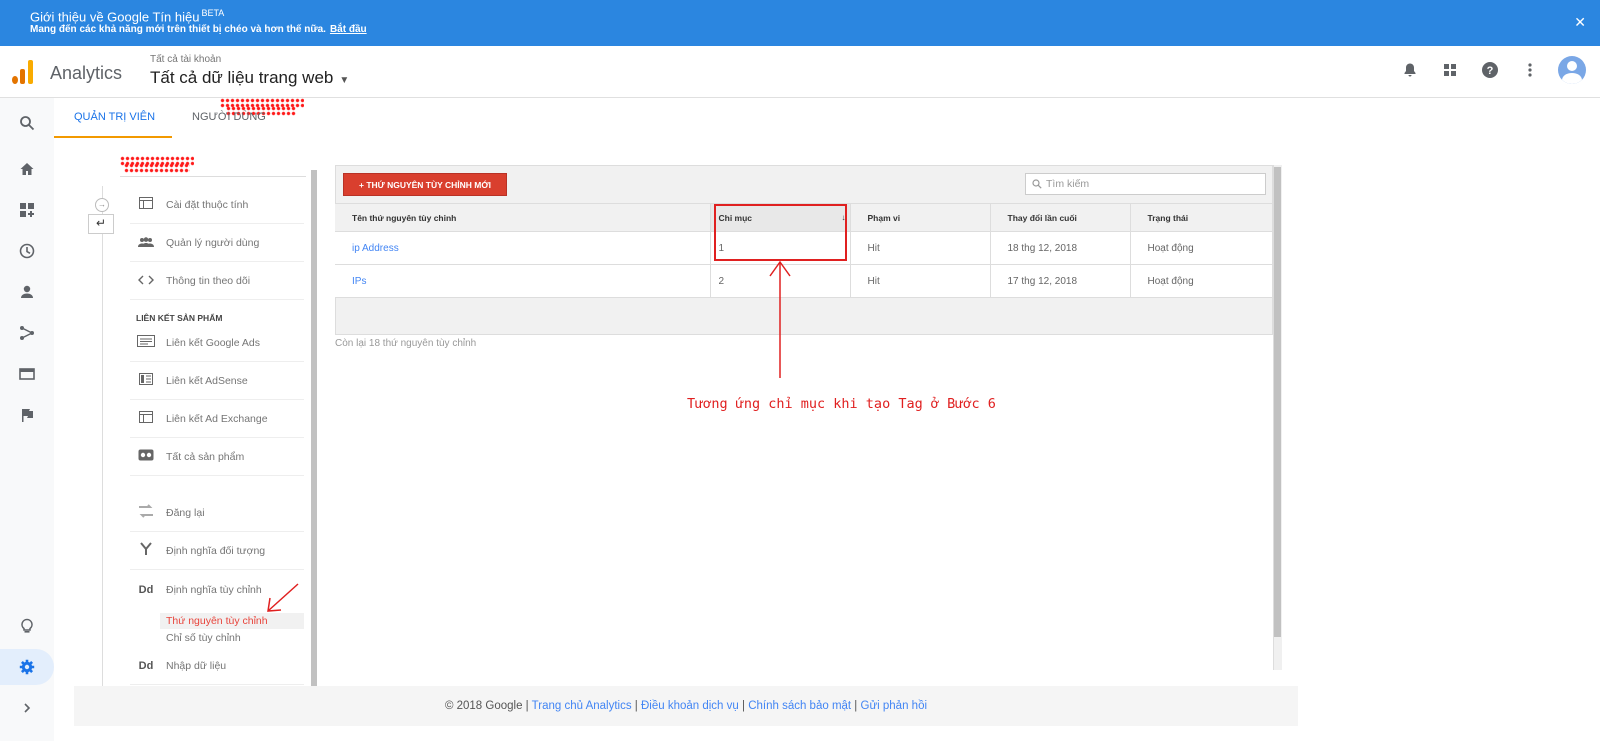 Image resolution: width=1600 pixels, height=741 pixels. What do you see at coordinates (27, 251) in the screenshot?
I see `clock-icon` at bounding box center [27, 251].